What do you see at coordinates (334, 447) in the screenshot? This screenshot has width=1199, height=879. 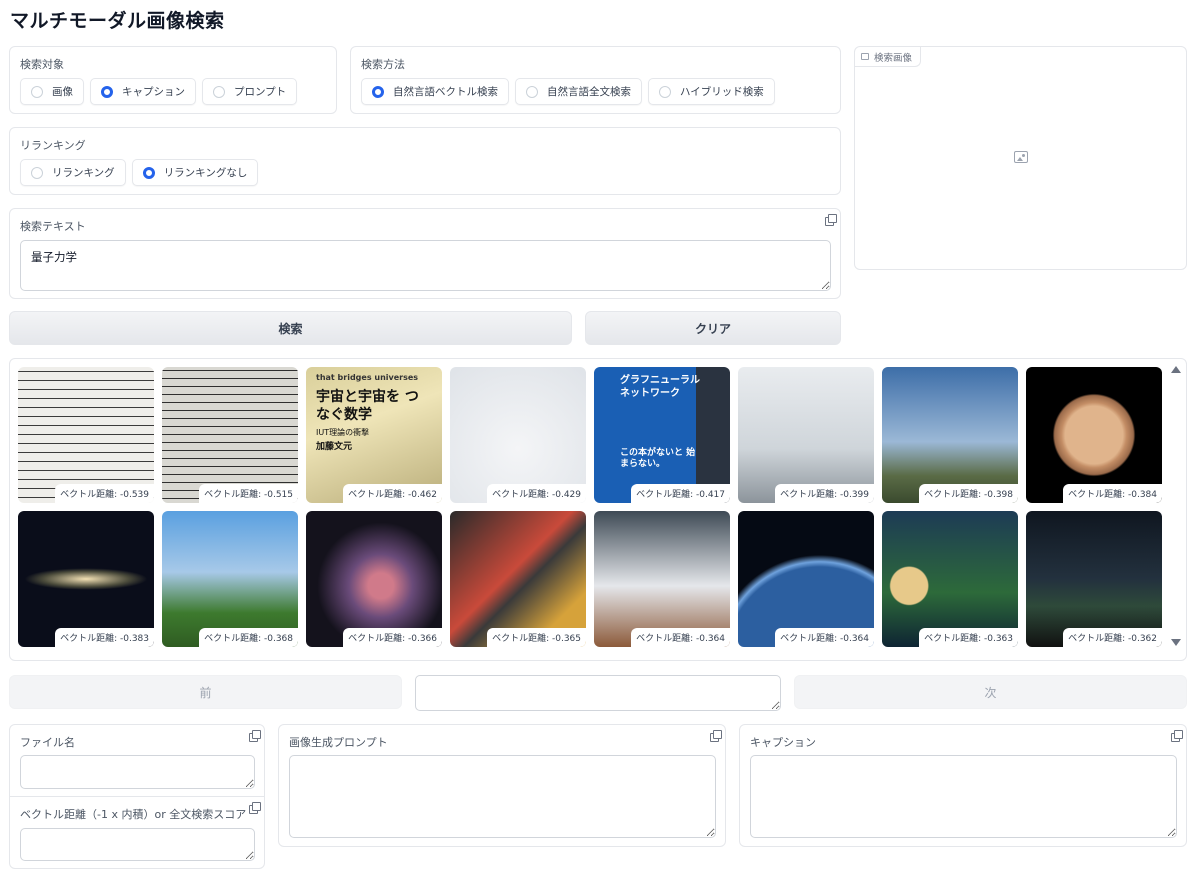 I see `book-cover-author: 加藤文元` at bounding box center [334, 447].